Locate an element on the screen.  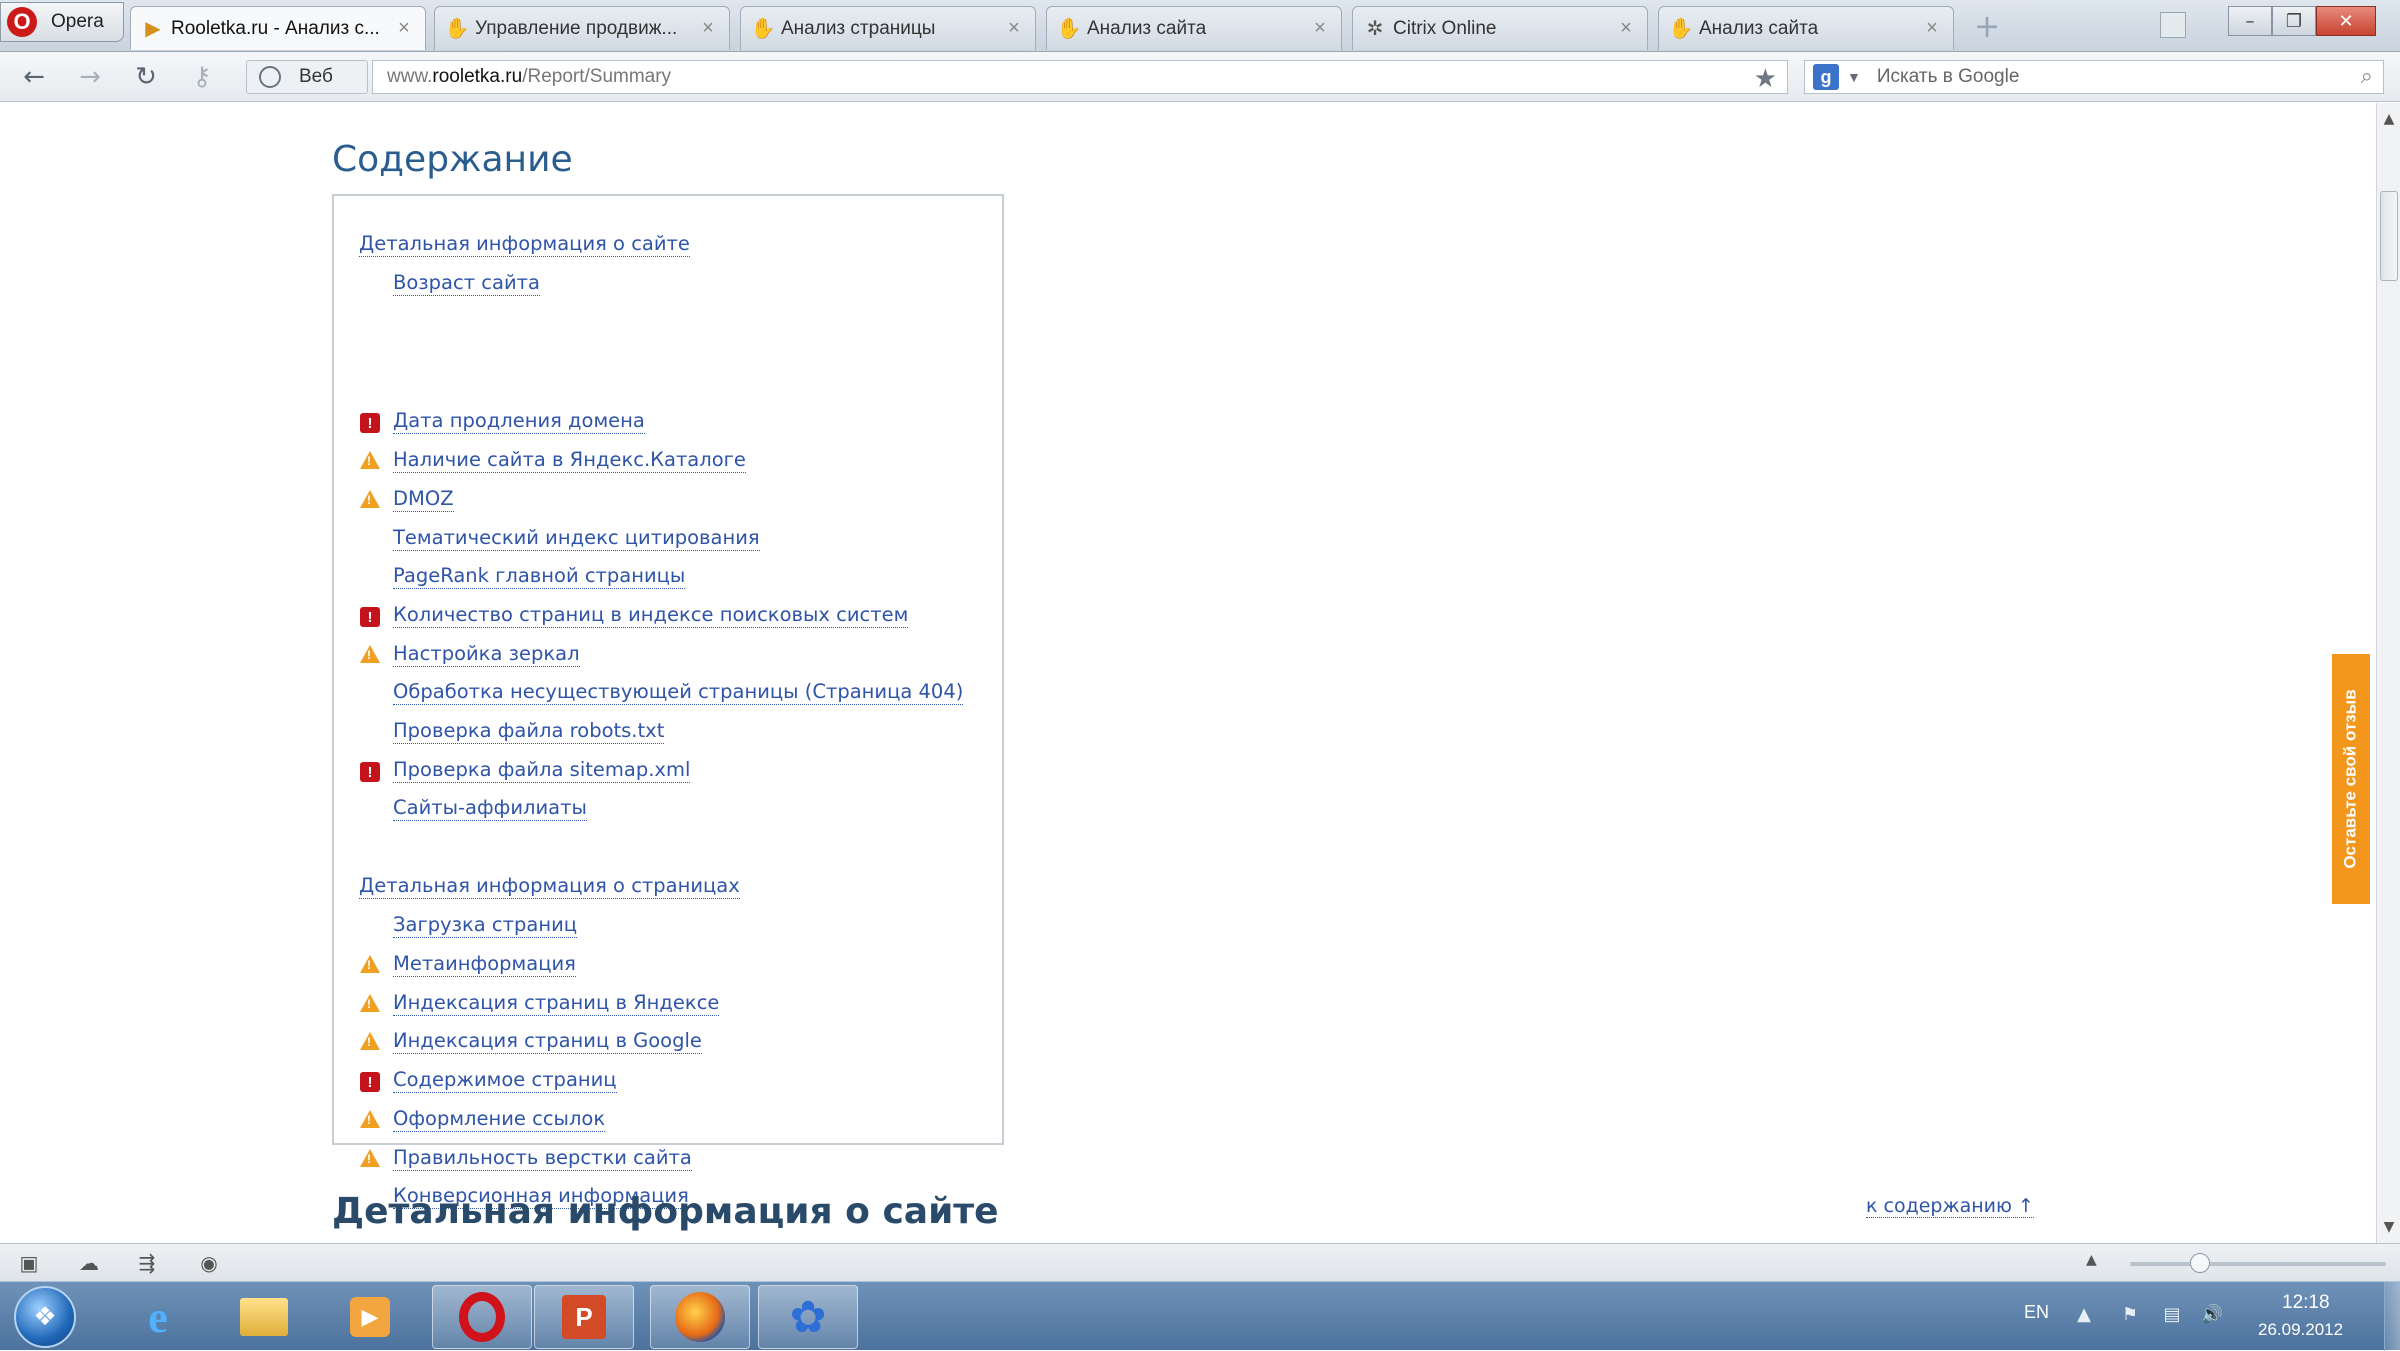
close-window-icon: ✕ is located at coordinates (2346, 21).